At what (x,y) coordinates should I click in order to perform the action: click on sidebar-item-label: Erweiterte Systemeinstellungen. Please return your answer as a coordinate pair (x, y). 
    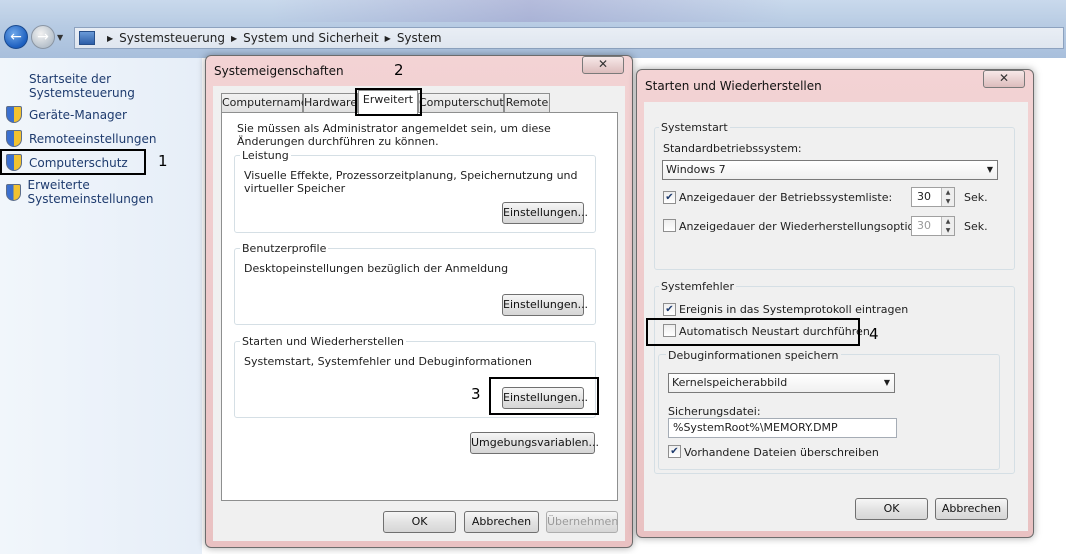
    Looking at the image, I should click on (90, 192).